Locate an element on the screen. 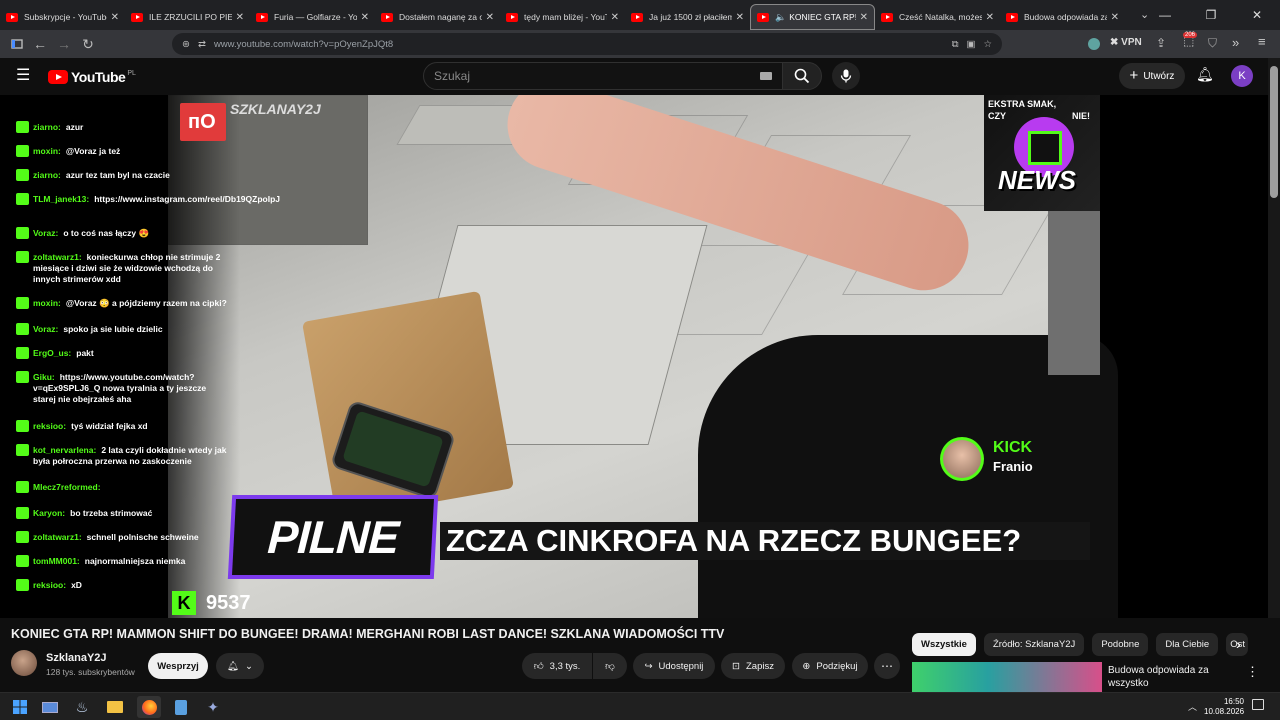 The image size is (1280, 720). chat-username: kot_nervarlena: is located at coordinates (65, 450).